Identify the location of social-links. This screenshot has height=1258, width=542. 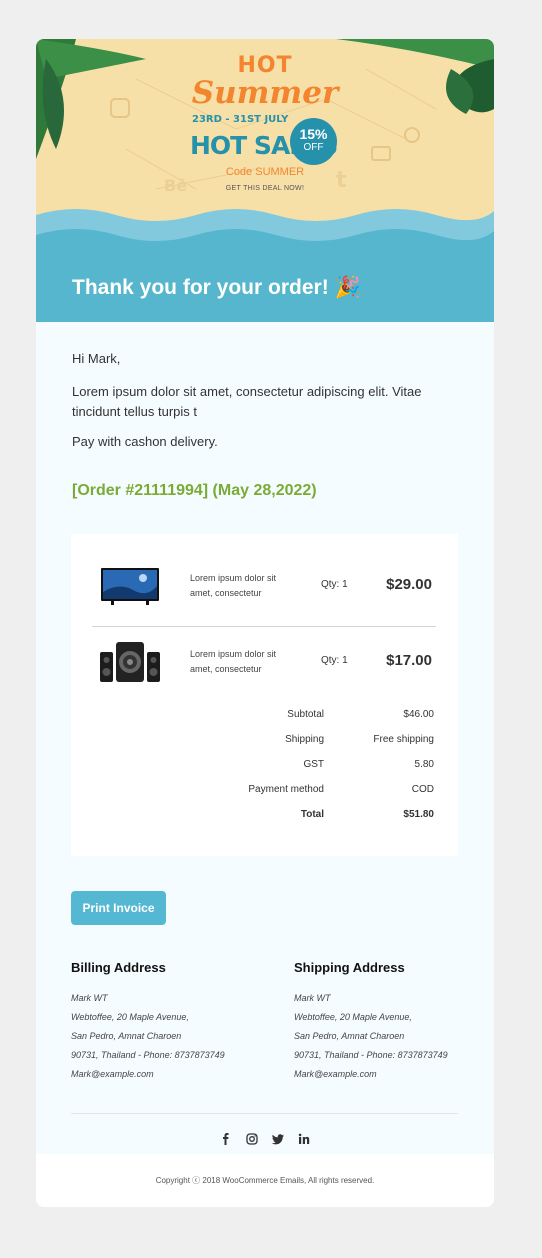
(265, 1139).